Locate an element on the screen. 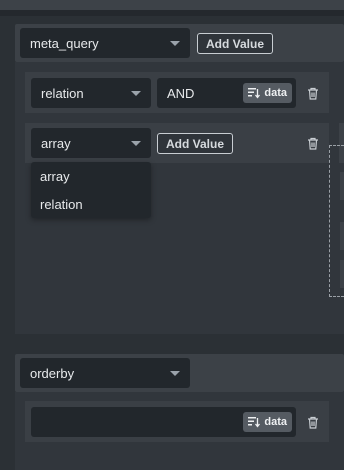  group-gap is located at coordinates (172, 343).